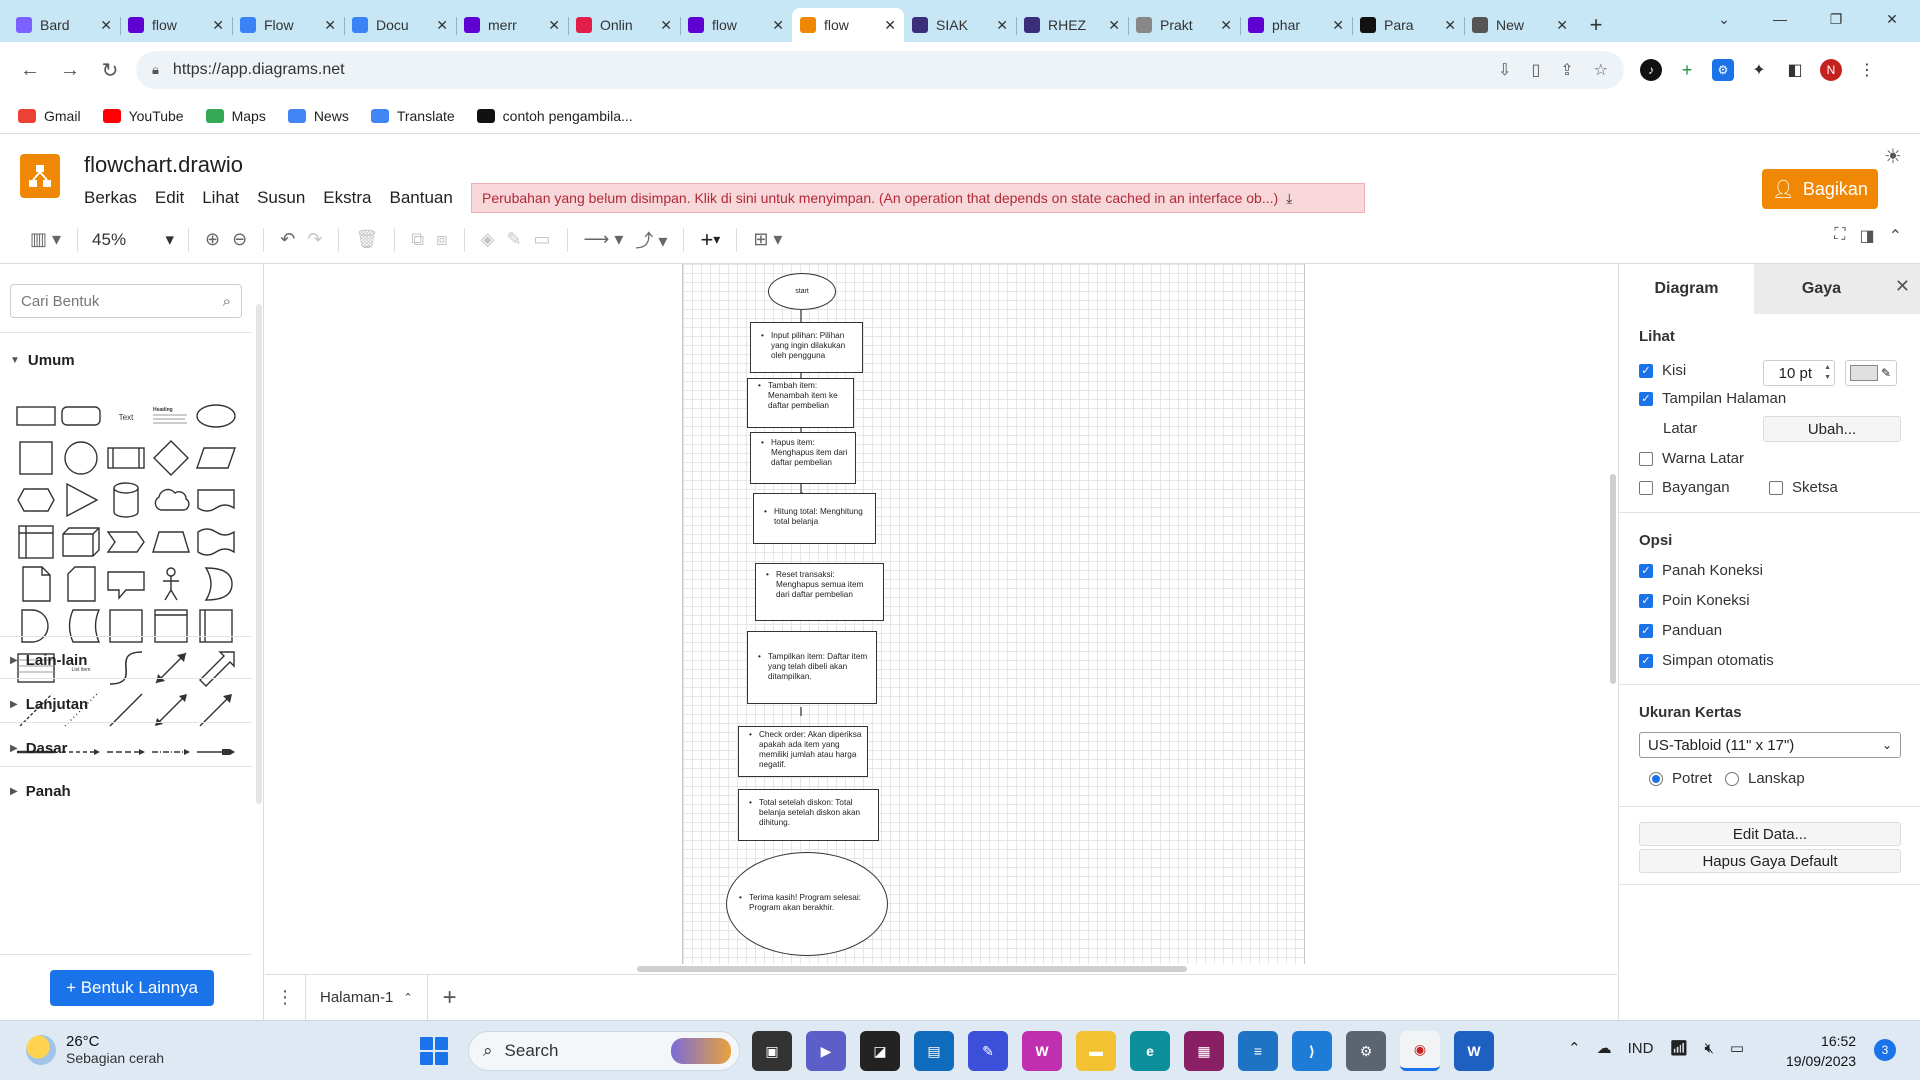  What do you see at coordinates (1799, 373) in the screenshot?
I see `grid-size-input: 10 pt ▲ ▼` at bounding box center [1799, 373].